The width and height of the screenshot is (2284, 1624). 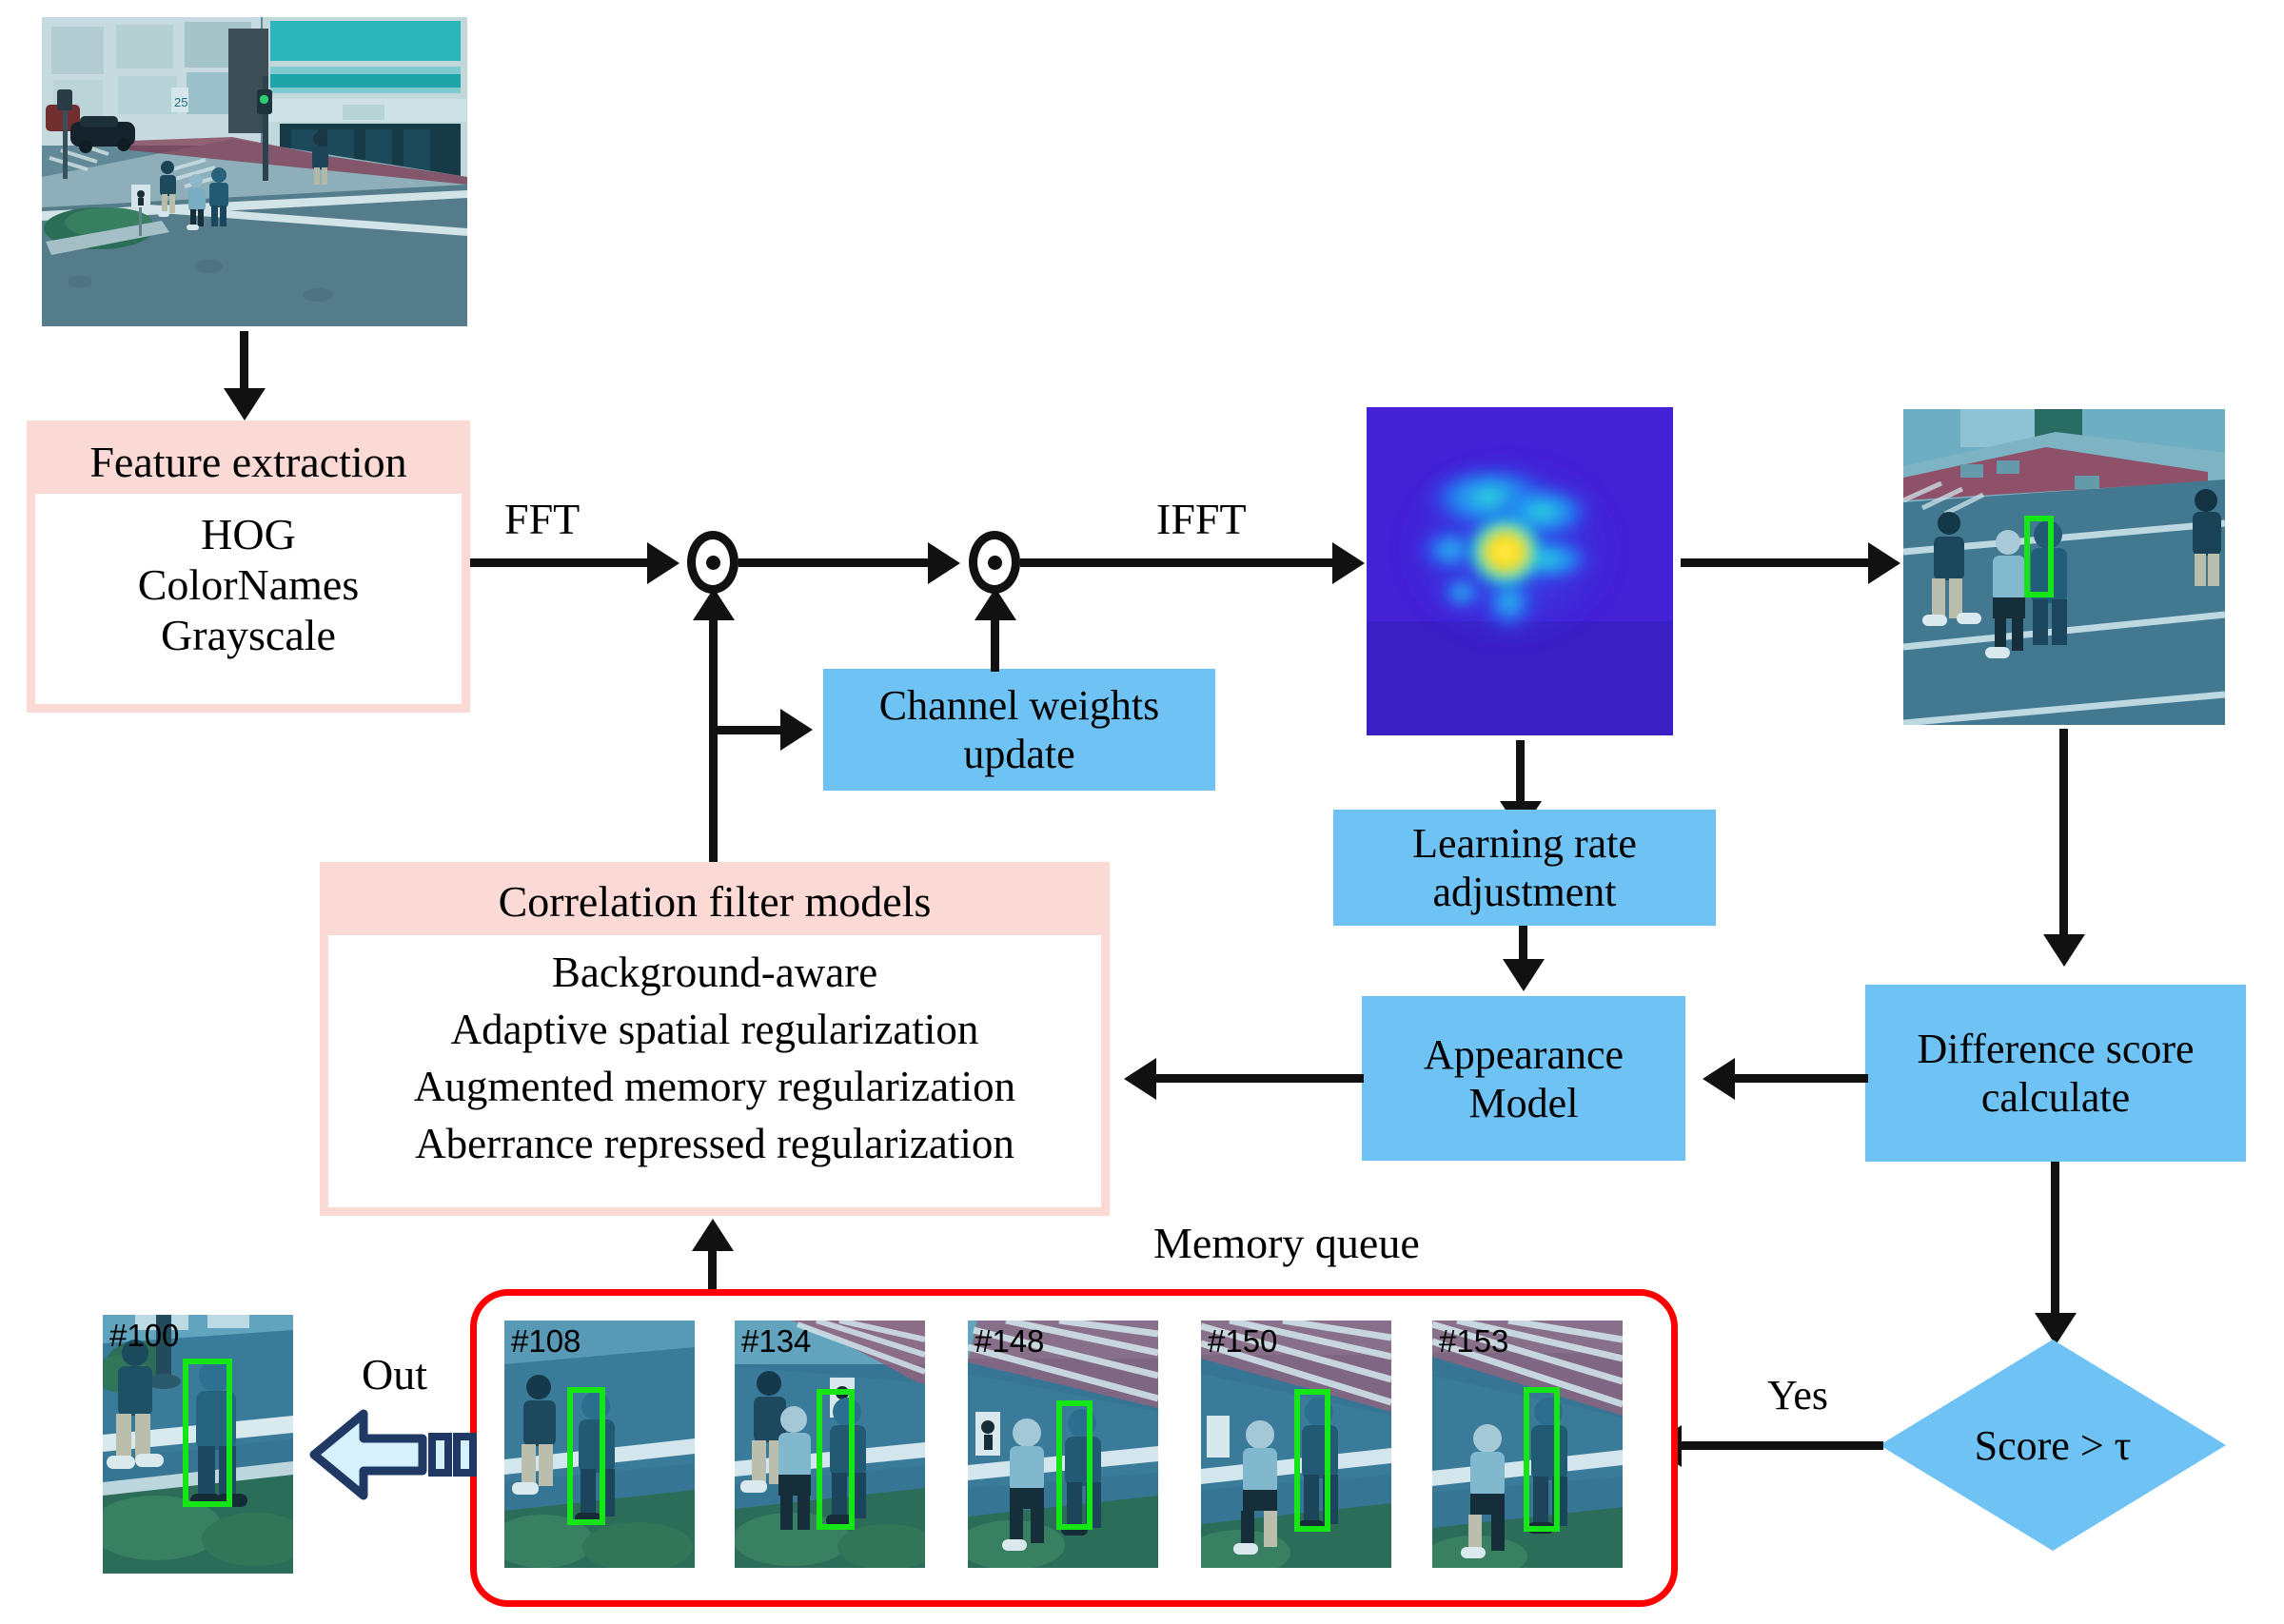 What do you see at coordinates (944, 563) in the screenshot?
I see `arrowhead-op1-to-op2` at bounding box center [944, 563].